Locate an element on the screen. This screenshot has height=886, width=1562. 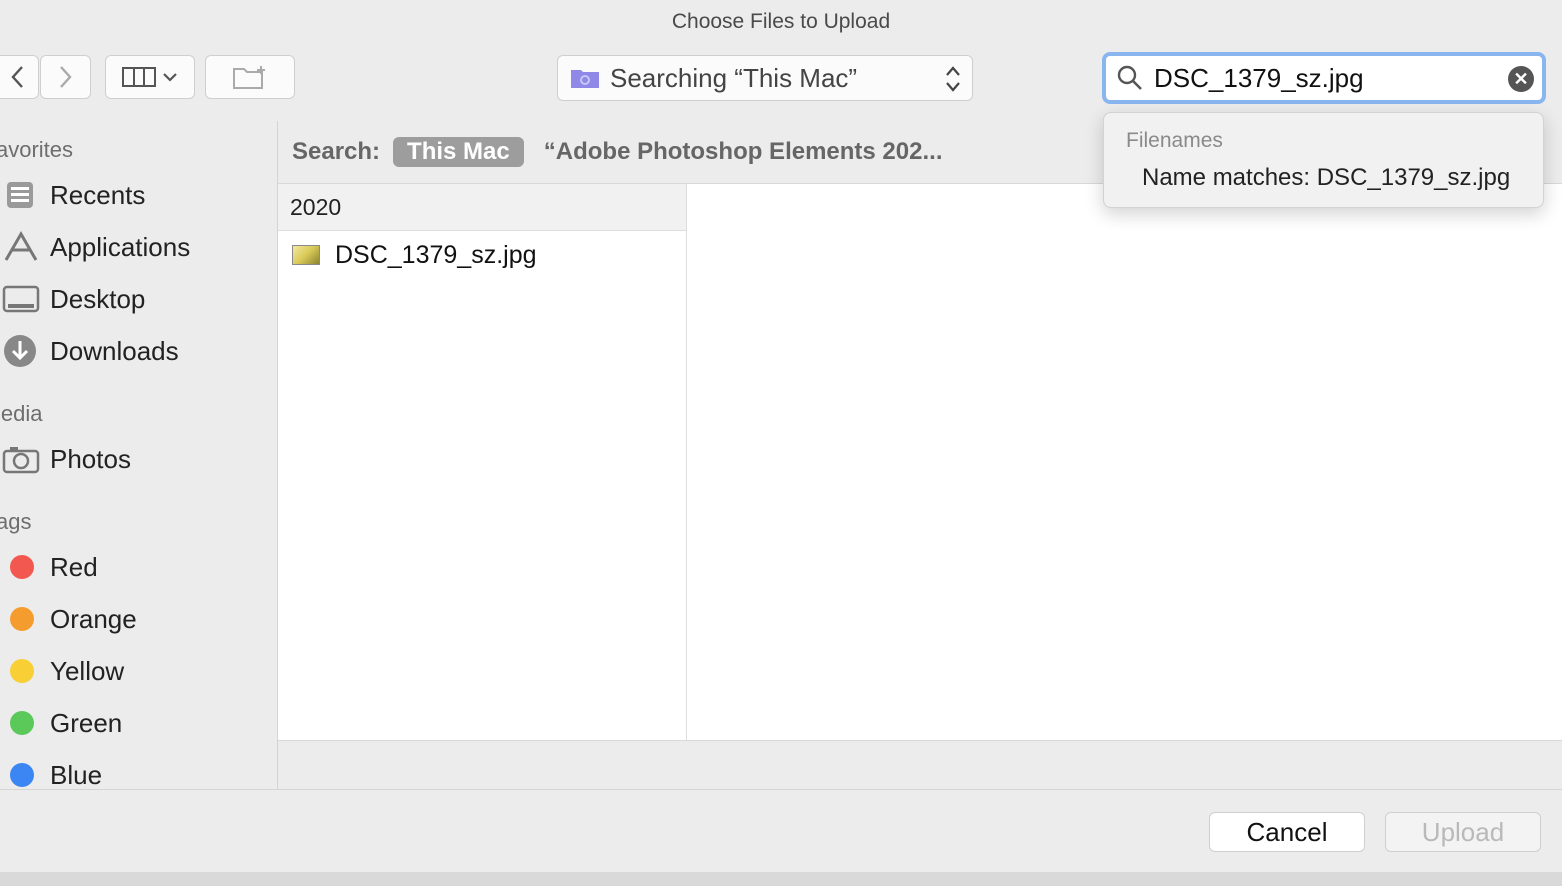
sidebar-item-tag-blue: Blue is located at coordinates (138, 771).